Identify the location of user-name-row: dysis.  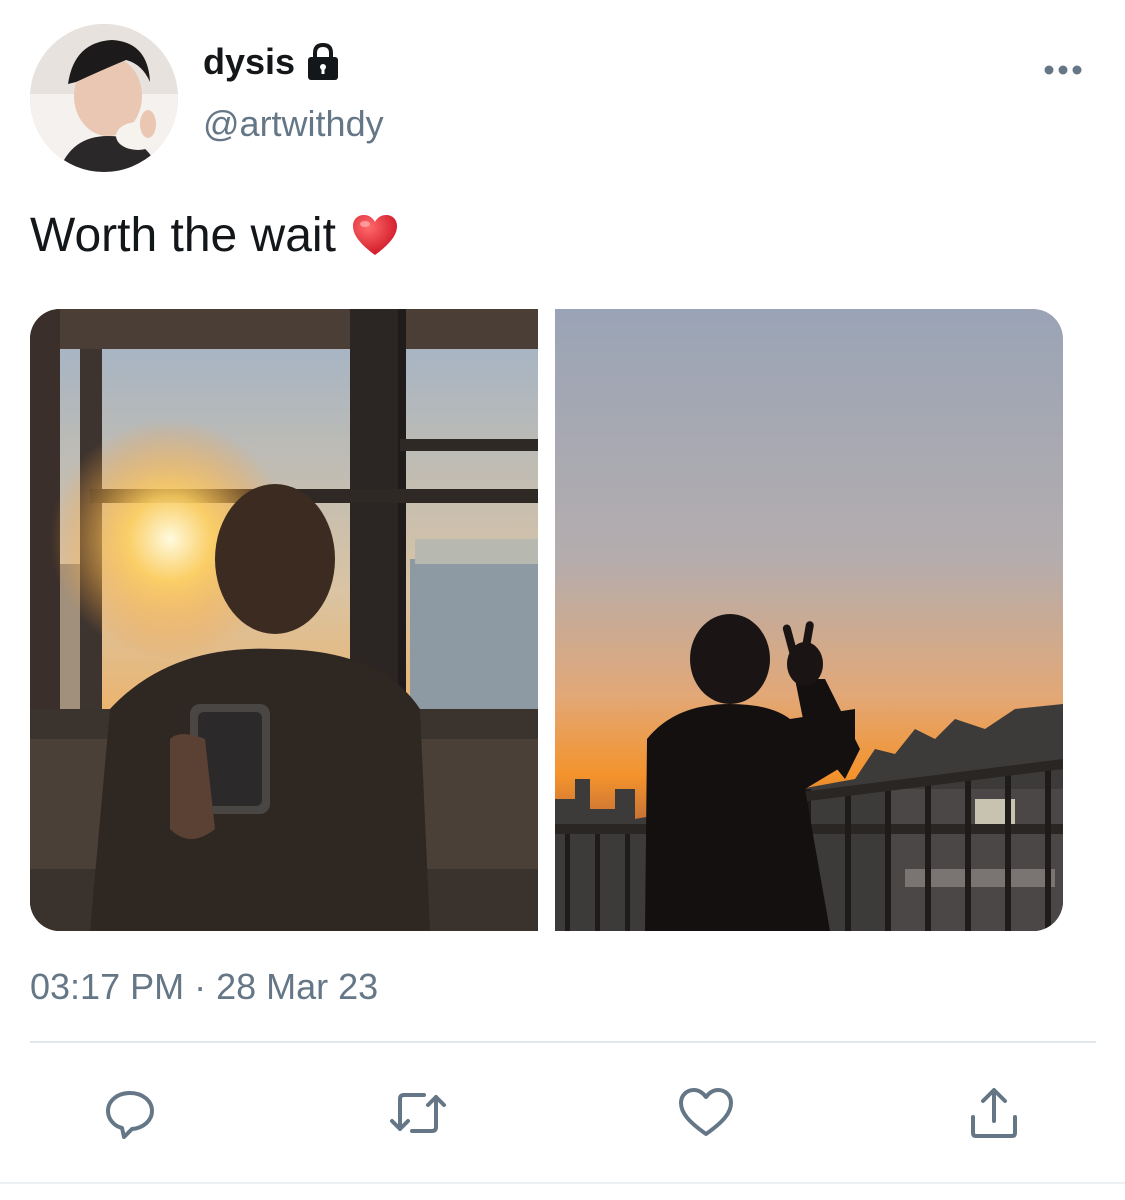
(272, 62).